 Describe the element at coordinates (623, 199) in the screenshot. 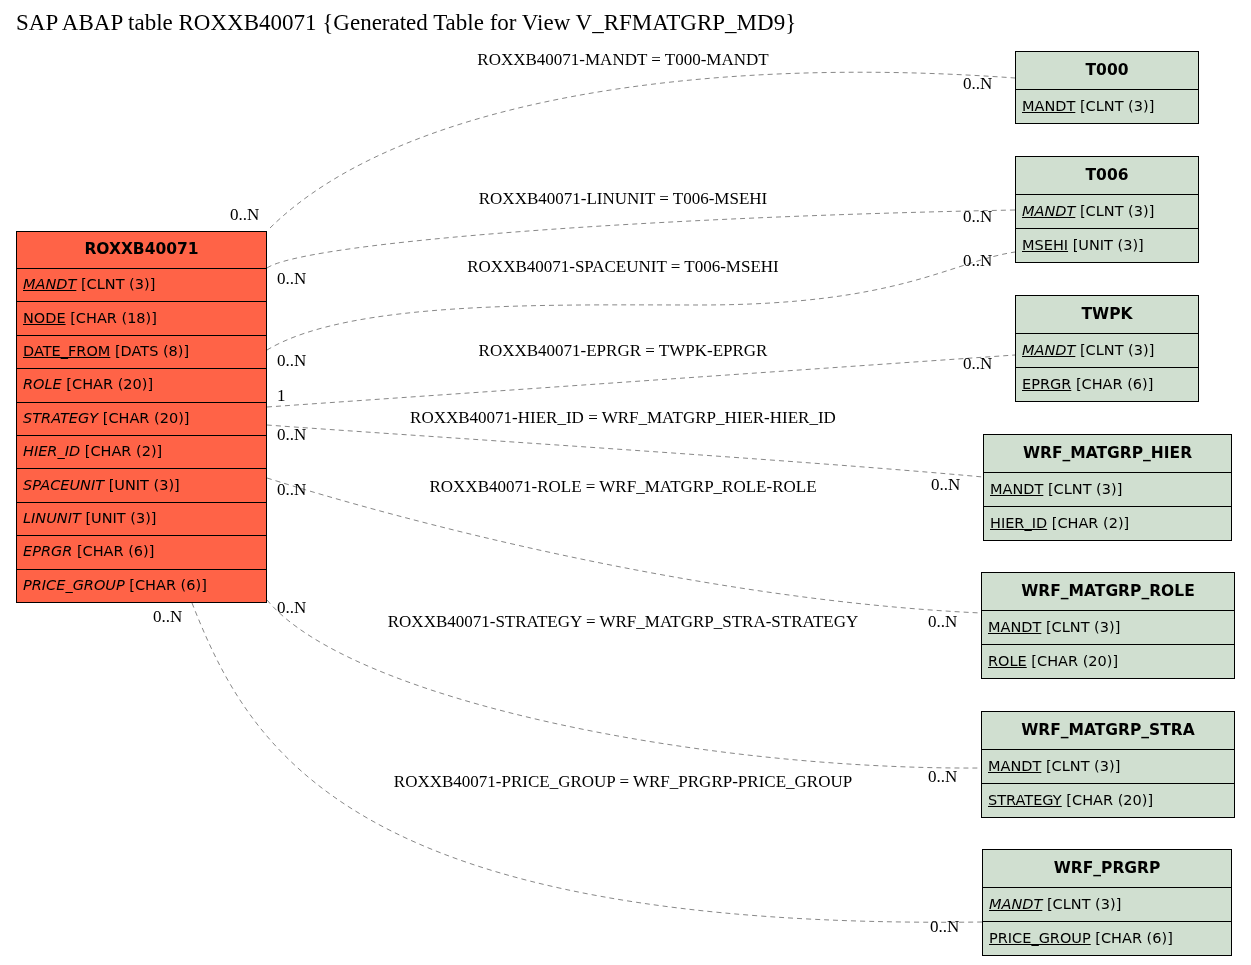

I see `relation-label: ROXXB40071-LINUNIT = T006-MSEHI` at that location.